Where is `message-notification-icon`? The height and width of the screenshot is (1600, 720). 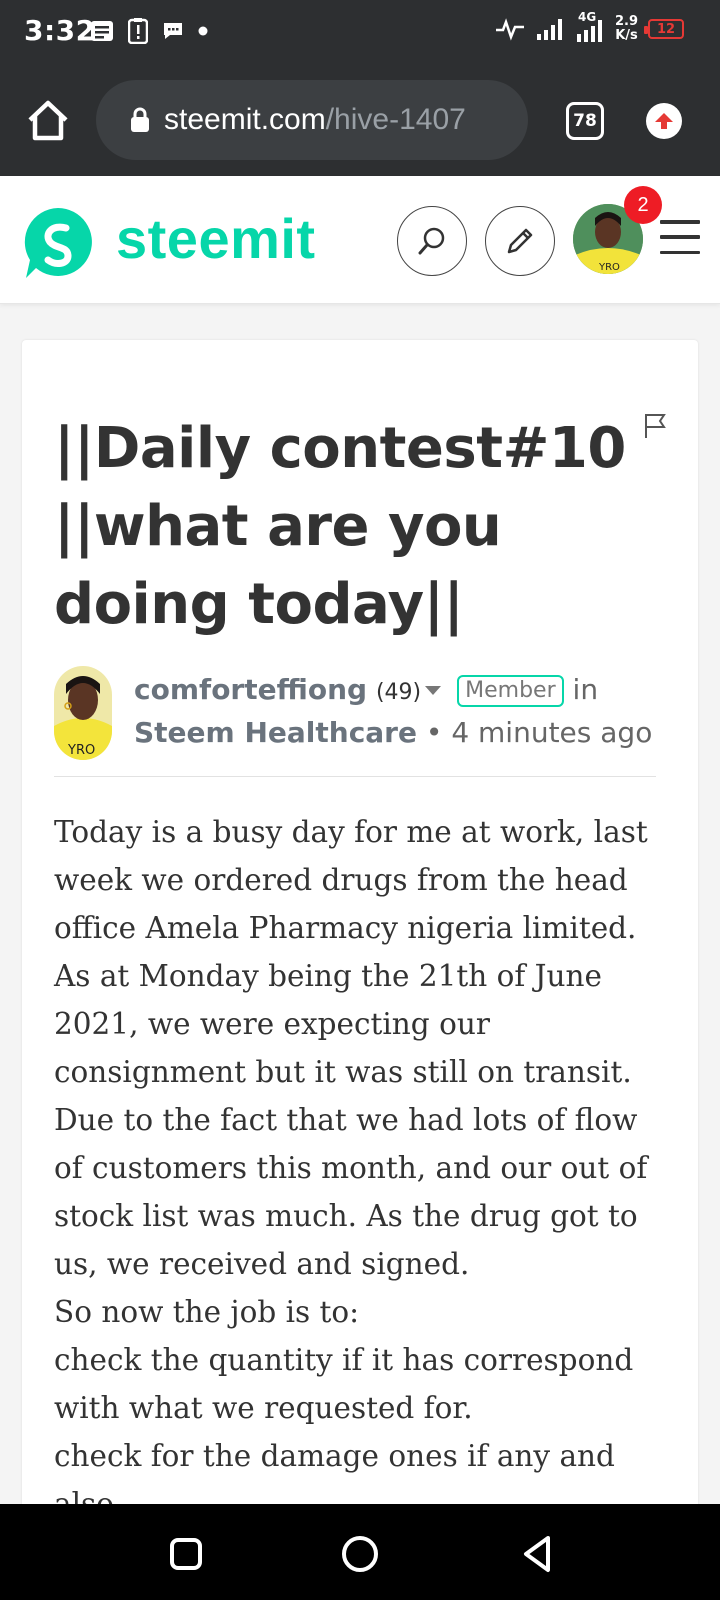
message-notification-icon is located at coordinates (102, 31).